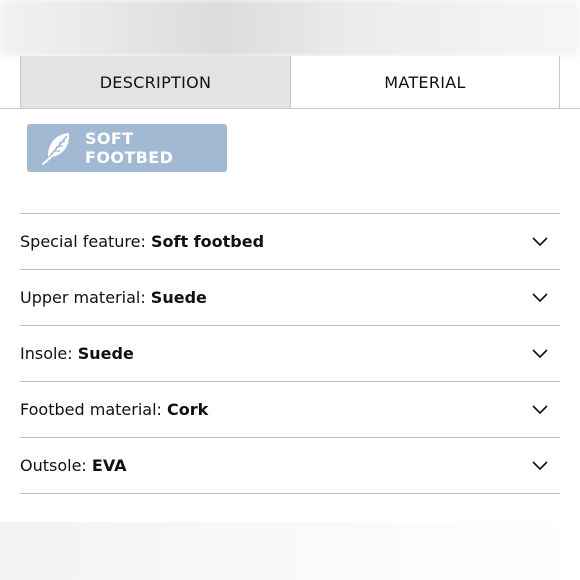 The width and height of the screenshot is (580, 580). I want to click on attribute-row-outsole: Outsole: EVA, so click(290, 465).